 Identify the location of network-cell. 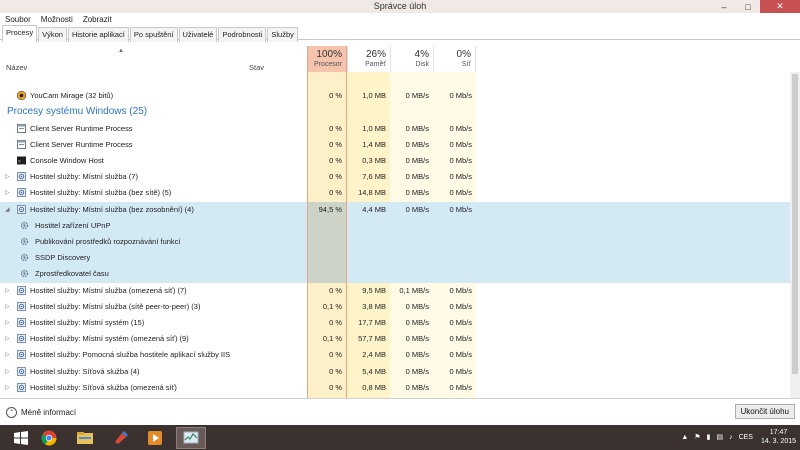
(454, 258).